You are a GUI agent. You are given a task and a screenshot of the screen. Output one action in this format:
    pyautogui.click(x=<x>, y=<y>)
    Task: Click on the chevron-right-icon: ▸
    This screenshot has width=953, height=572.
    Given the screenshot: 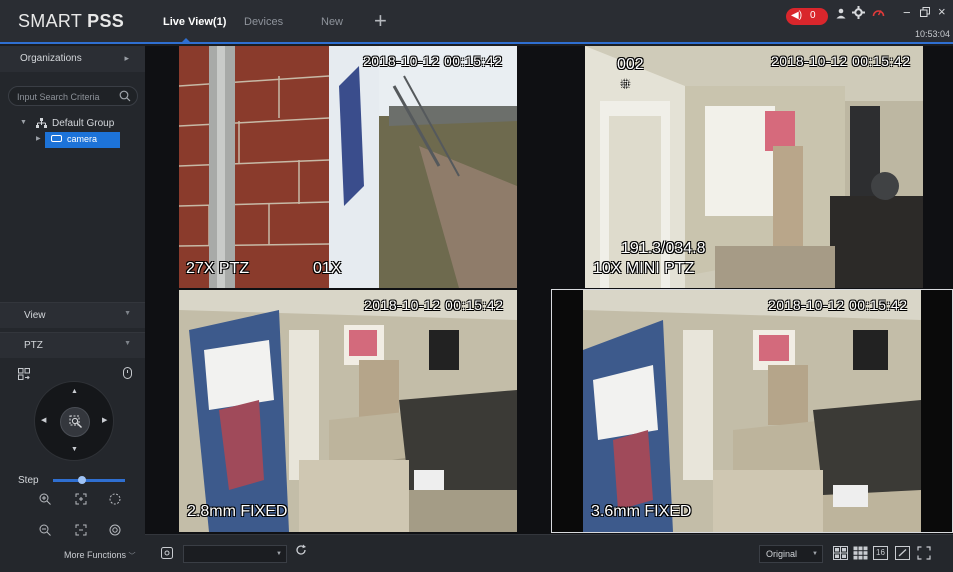 What is the action you would take?
    pyautogui.click(x=126, y=58)
    